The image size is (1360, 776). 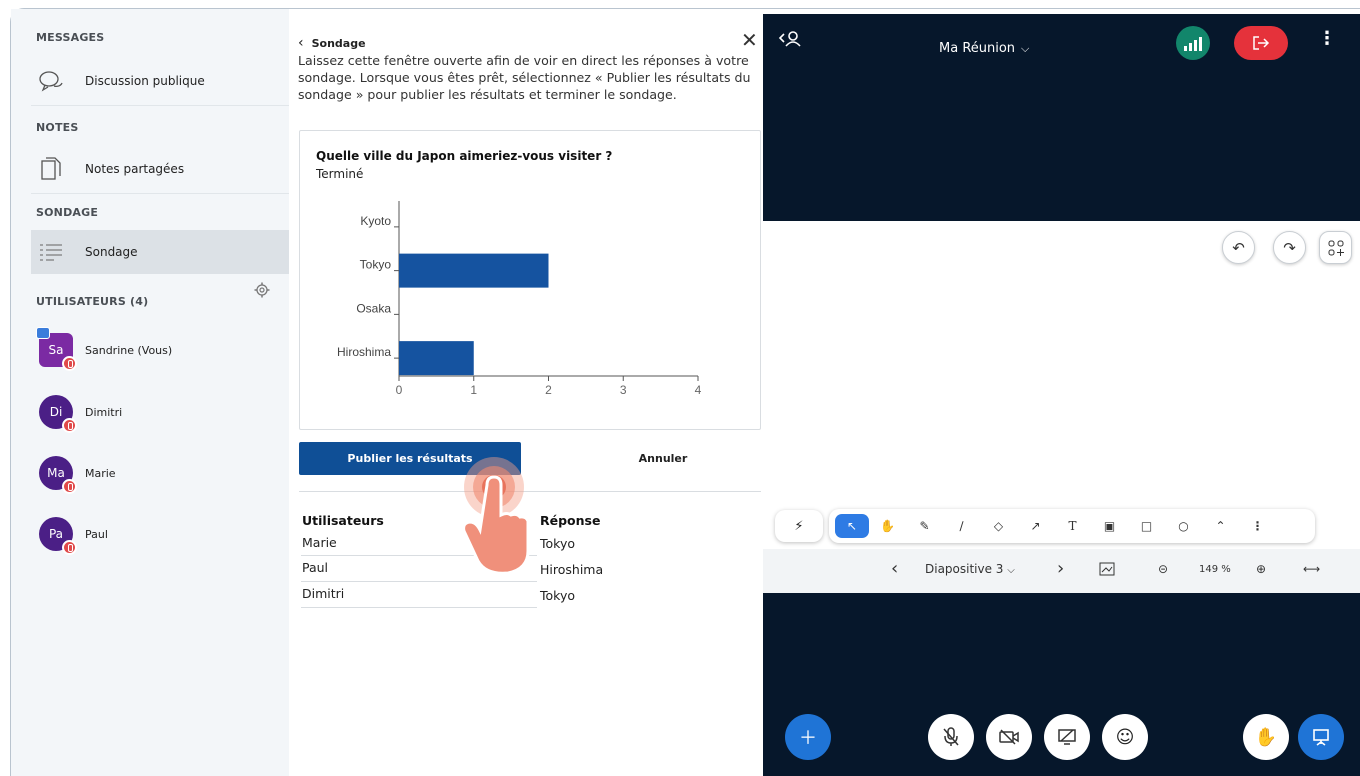 I want to click on fit-width-icon: ⟷, so click(x=1311, y=569).